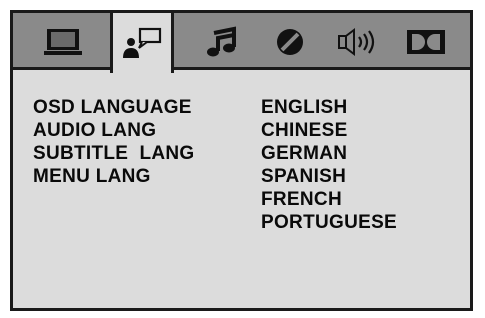  What do you see at coordinates (329, 199) in the screenshot?
I see `option-french: FRENCH` at bounding box center [329, 199].